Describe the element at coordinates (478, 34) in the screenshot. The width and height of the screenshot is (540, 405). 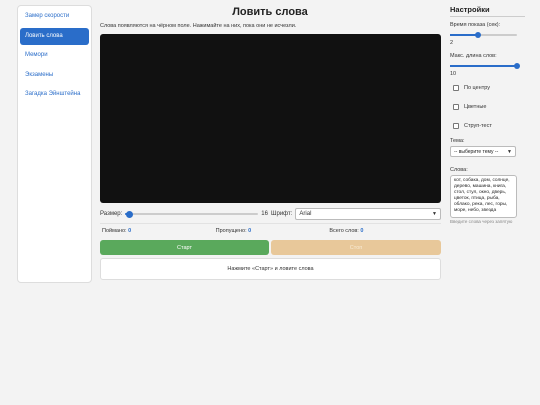
I see `show-time-thumb` at that location.